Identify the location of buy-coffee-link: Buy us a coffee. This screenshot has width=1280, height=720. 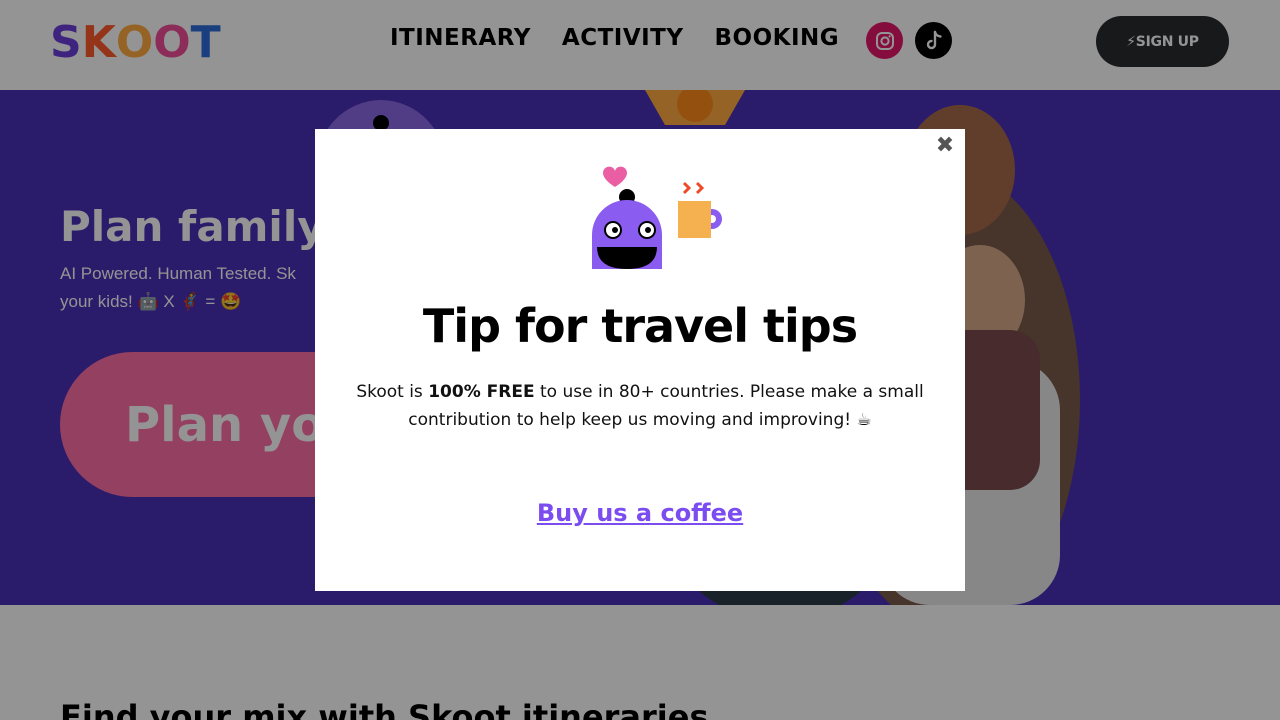
(640, 513).